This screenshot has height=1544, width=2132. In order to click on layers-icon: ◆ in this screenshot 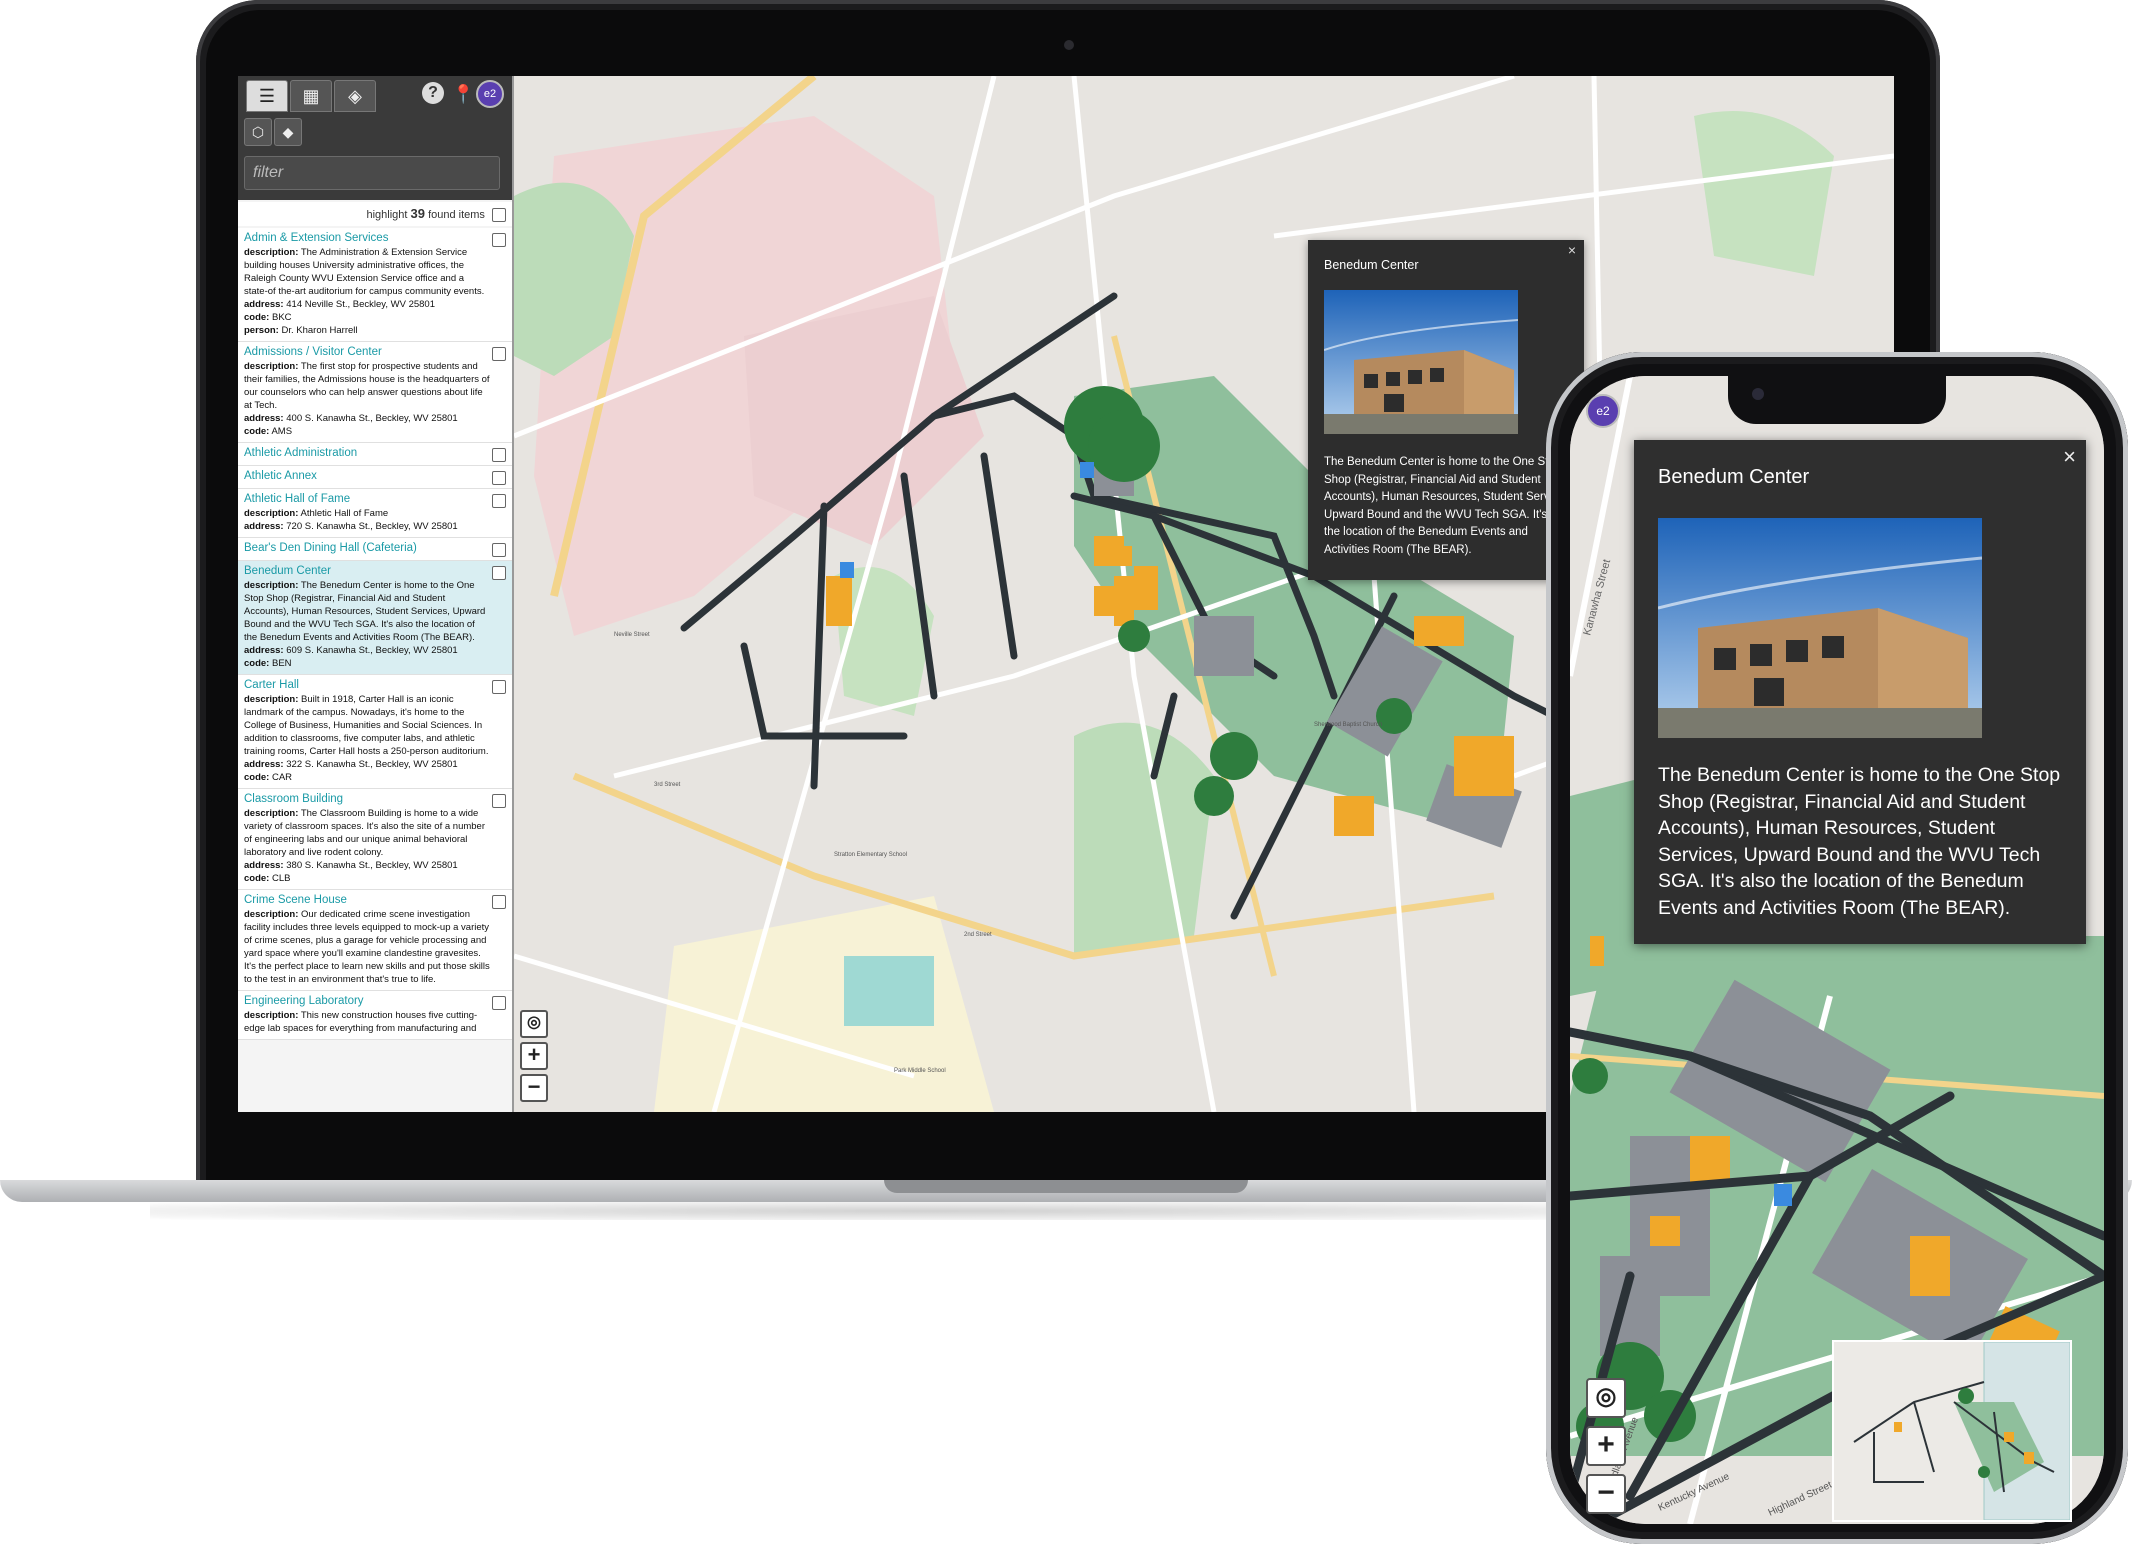, I will do `click(288, 132)`.